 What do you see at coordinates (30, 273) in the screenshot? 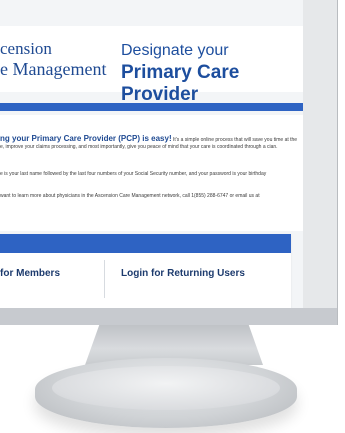
I see `new-members-login-link: for Members` at bounding box center [30, 273].